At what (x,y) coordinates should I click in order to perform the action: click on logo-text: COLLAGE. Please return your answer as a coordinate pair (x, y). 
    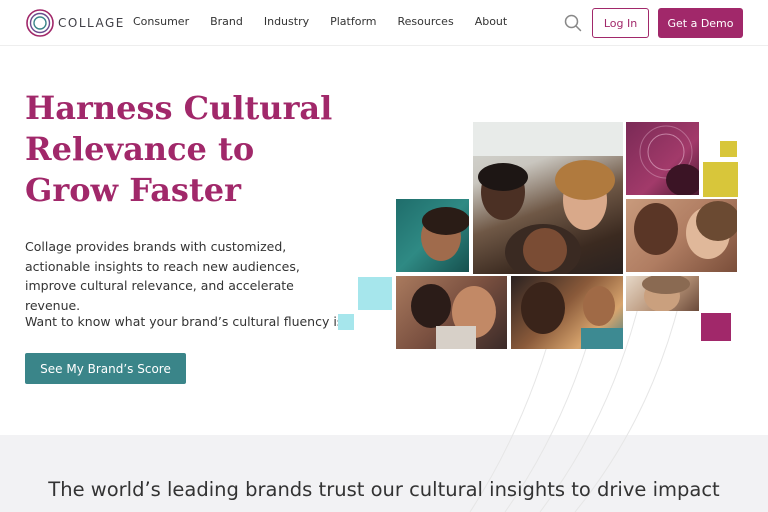
    Looking at the image, I should click on (91, 23).